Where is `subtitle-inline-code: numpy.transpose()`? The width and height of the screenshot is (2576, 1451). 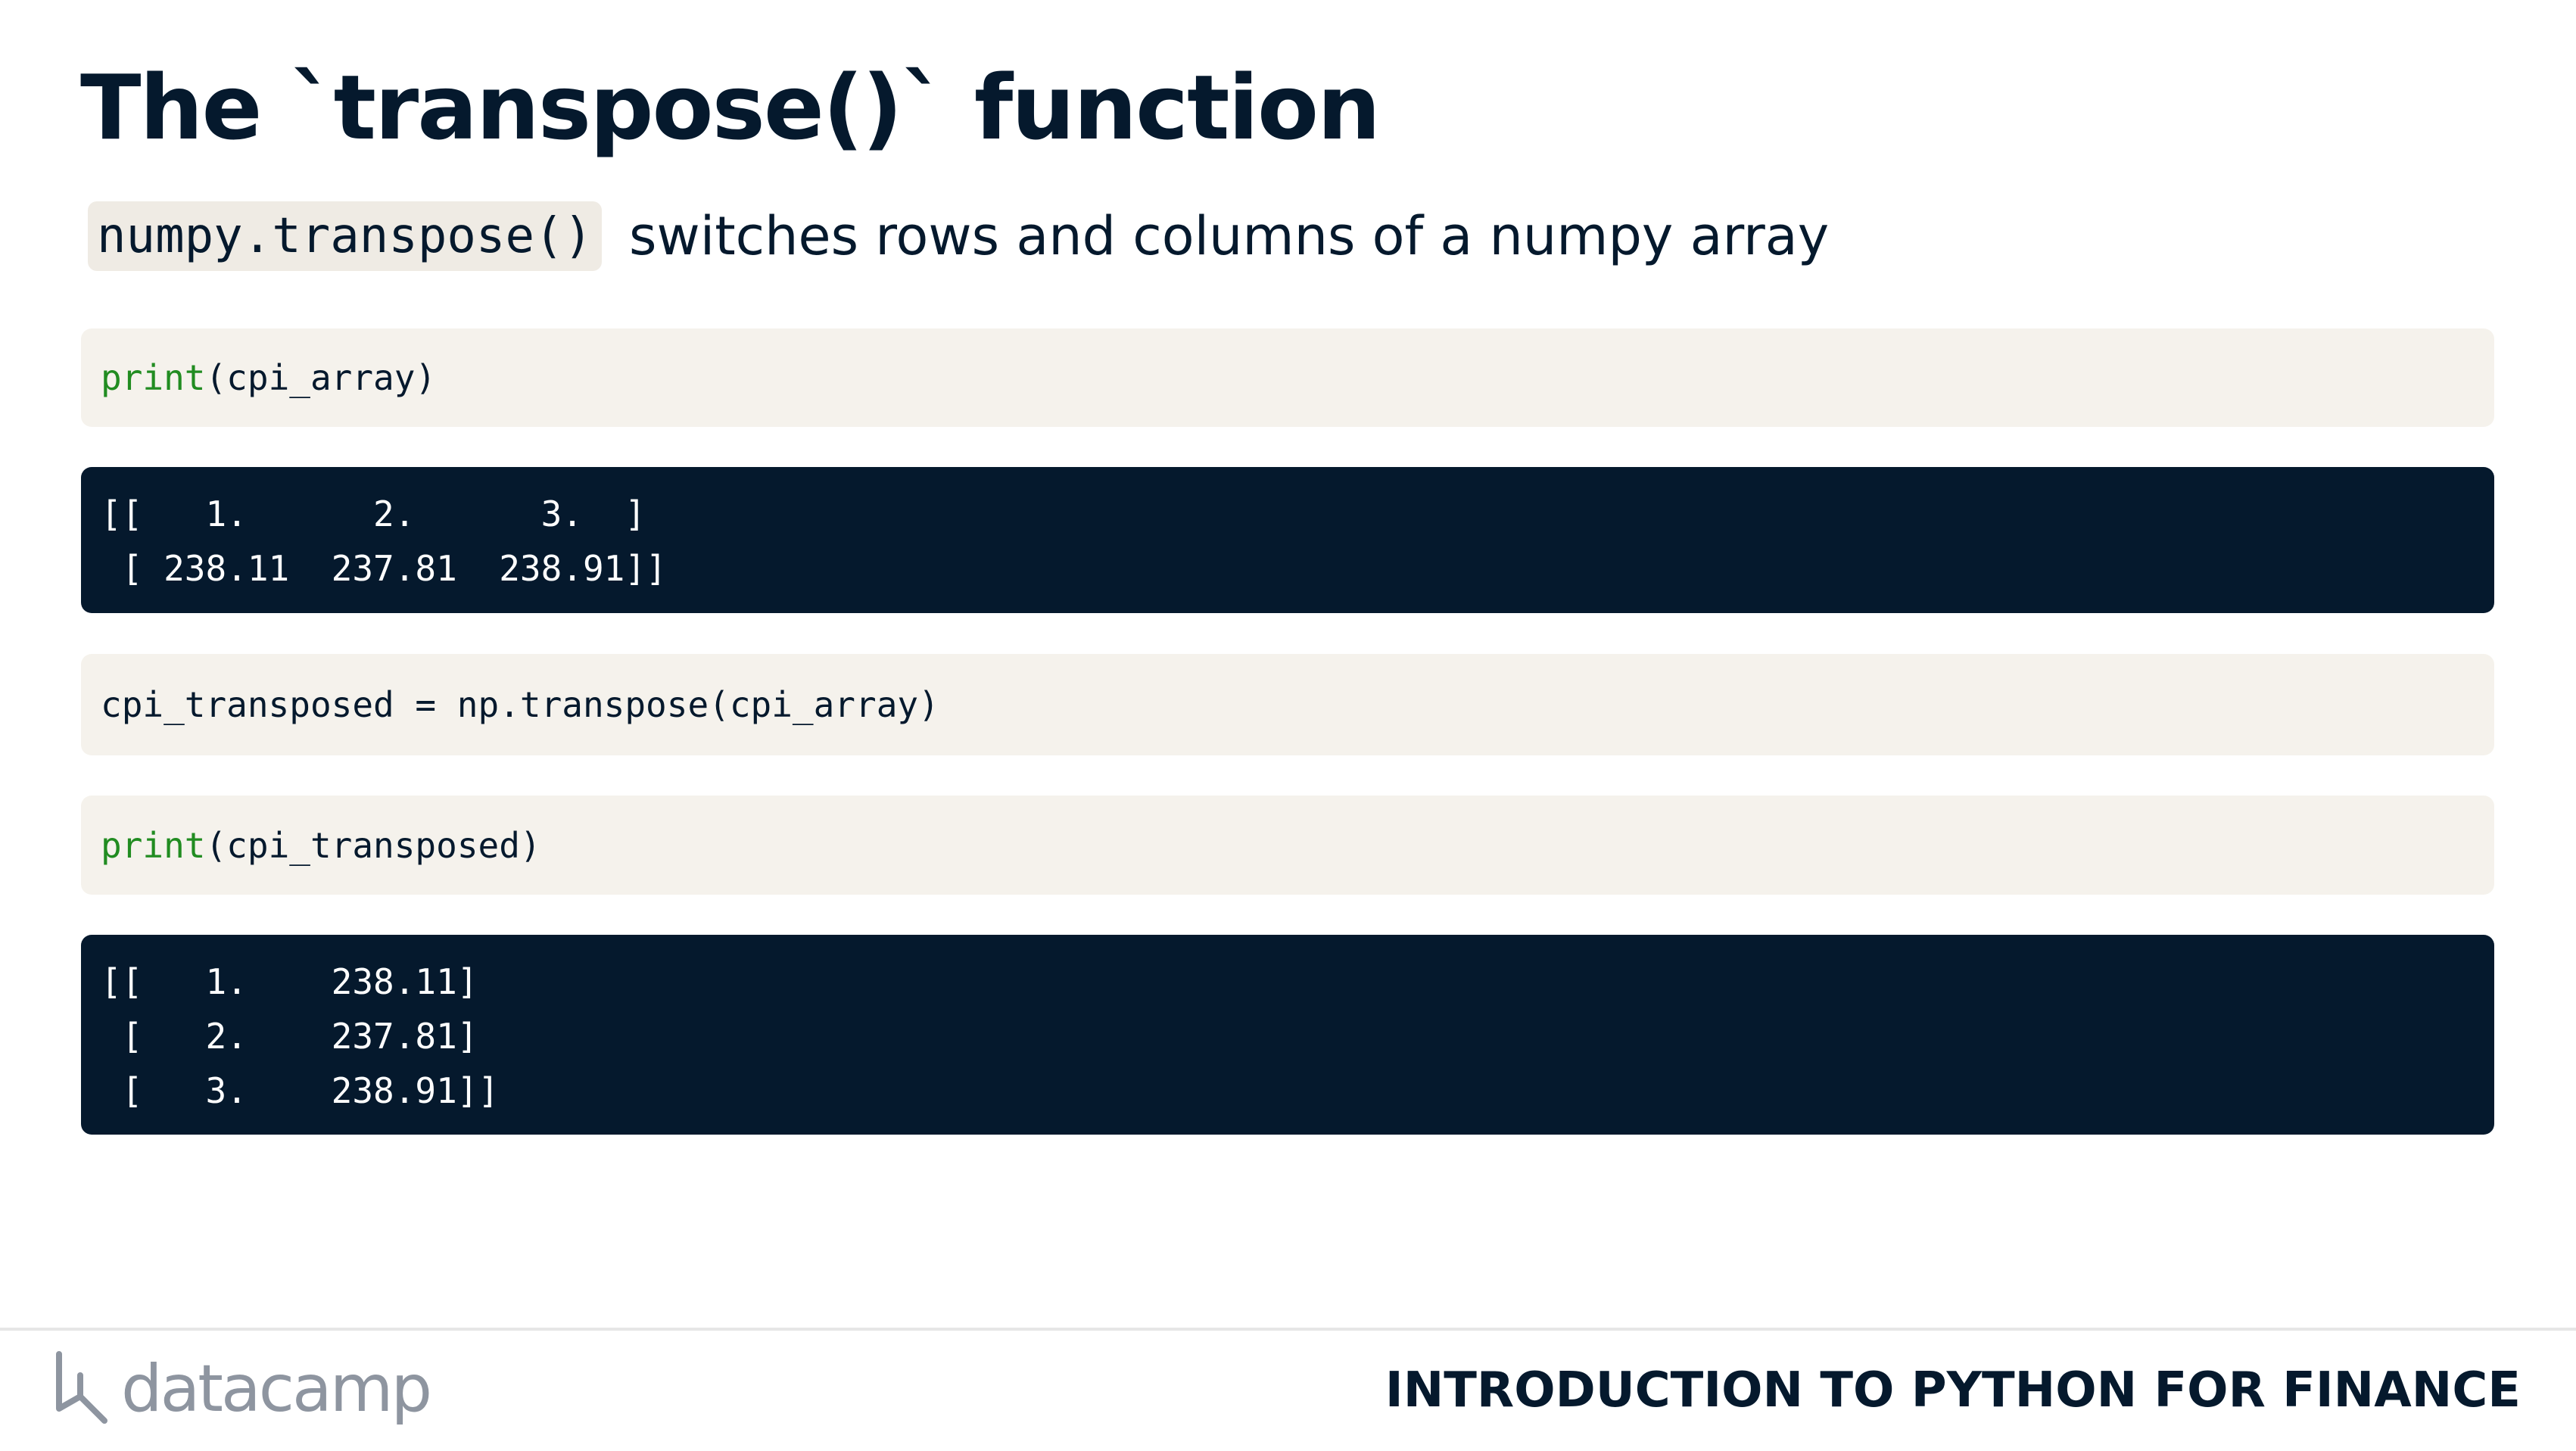
subtitle-inline-code: numpy.transpose() is located at coordinates (345, 236).